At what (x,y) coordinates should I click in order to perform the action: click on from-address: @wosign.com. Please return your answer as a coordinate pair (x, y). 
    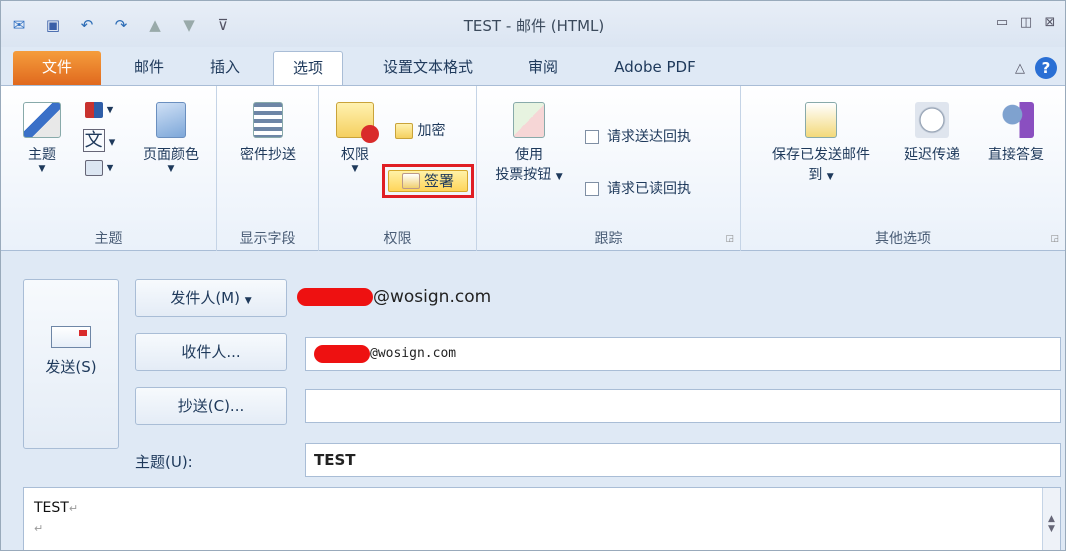
    Looking at the image, I should click on (394, 297).